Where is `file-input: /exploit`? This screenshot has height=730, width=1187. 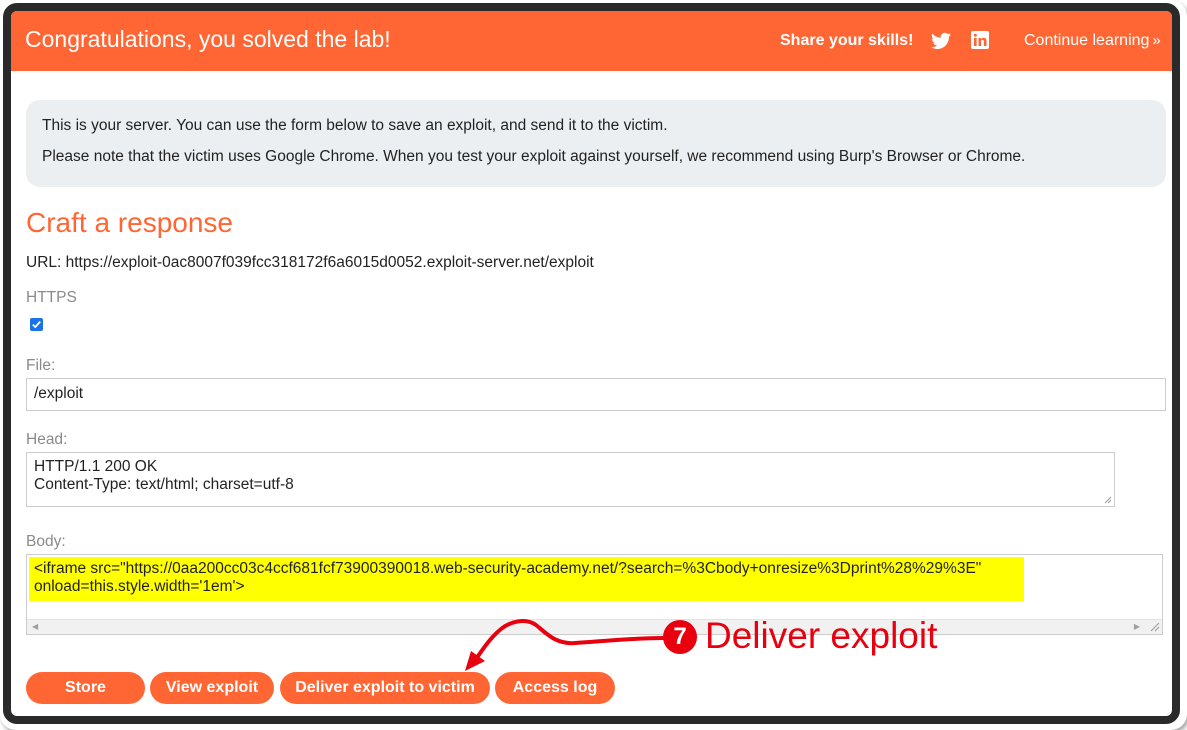 file-input: /exploit is located at coordinates (596, 394).